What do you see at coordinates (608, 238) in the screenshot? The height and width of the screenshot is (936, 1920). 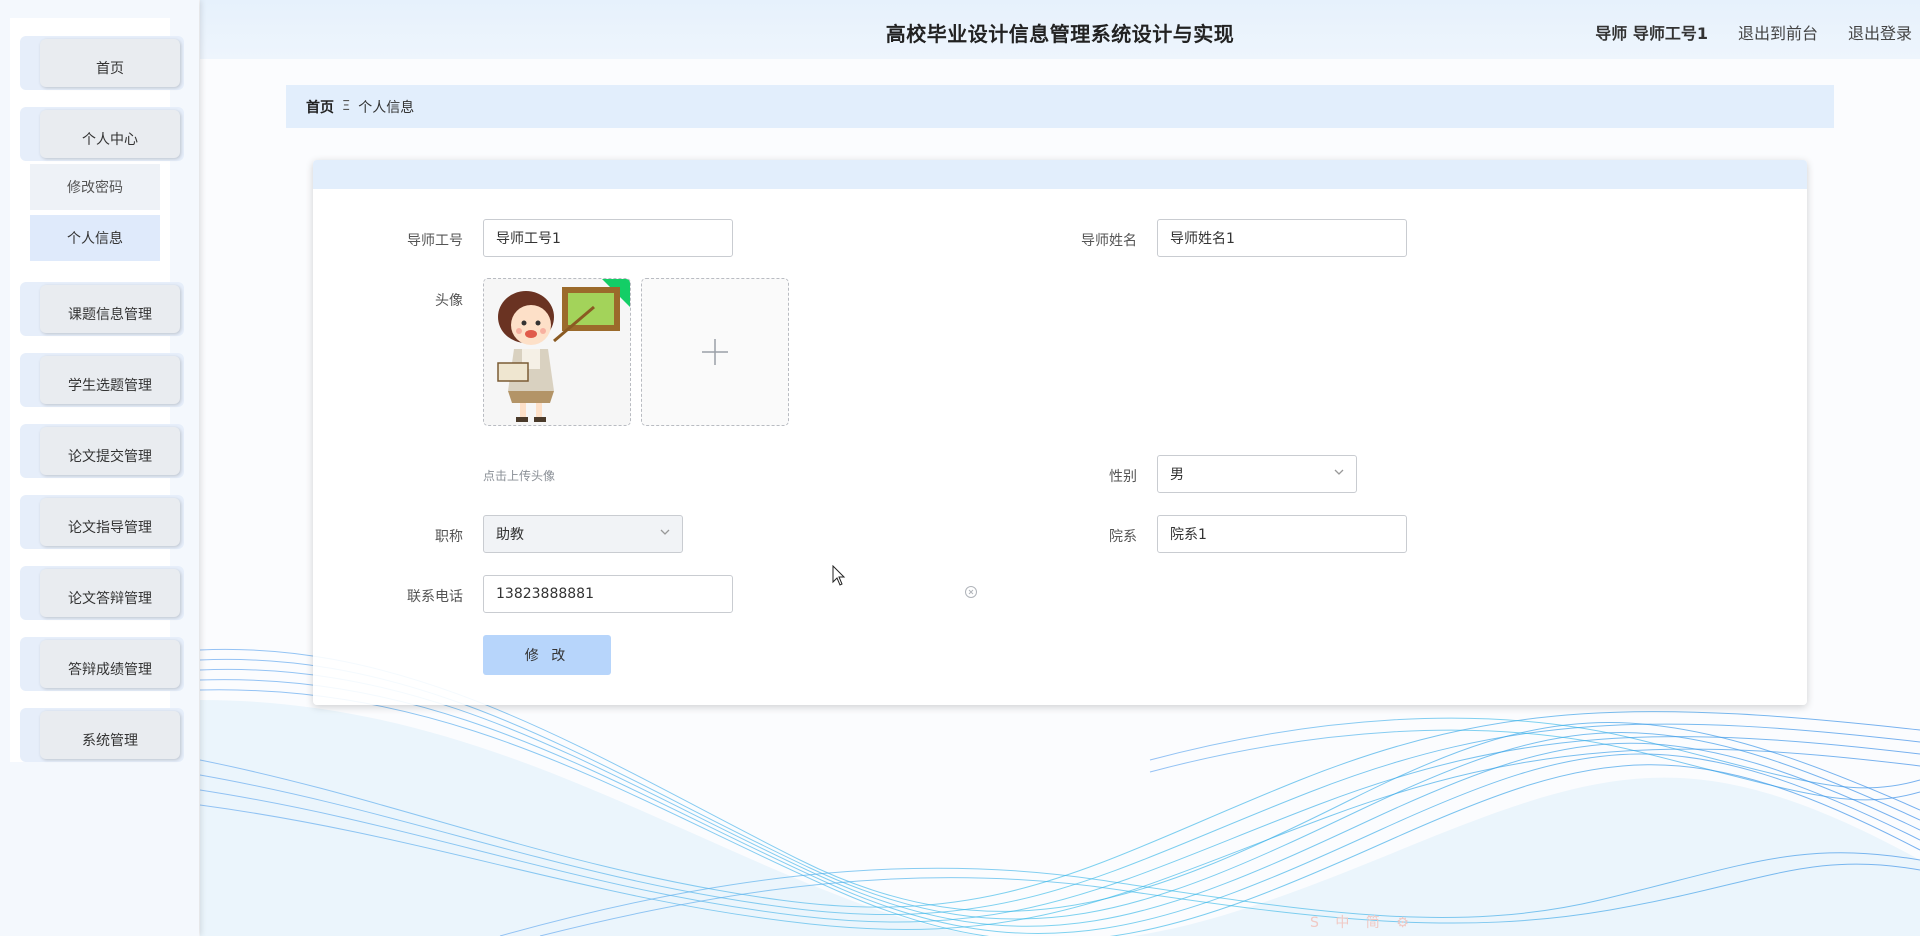 I see `teacher-id-input: 导师工号1` at bounding box center [608, 238].